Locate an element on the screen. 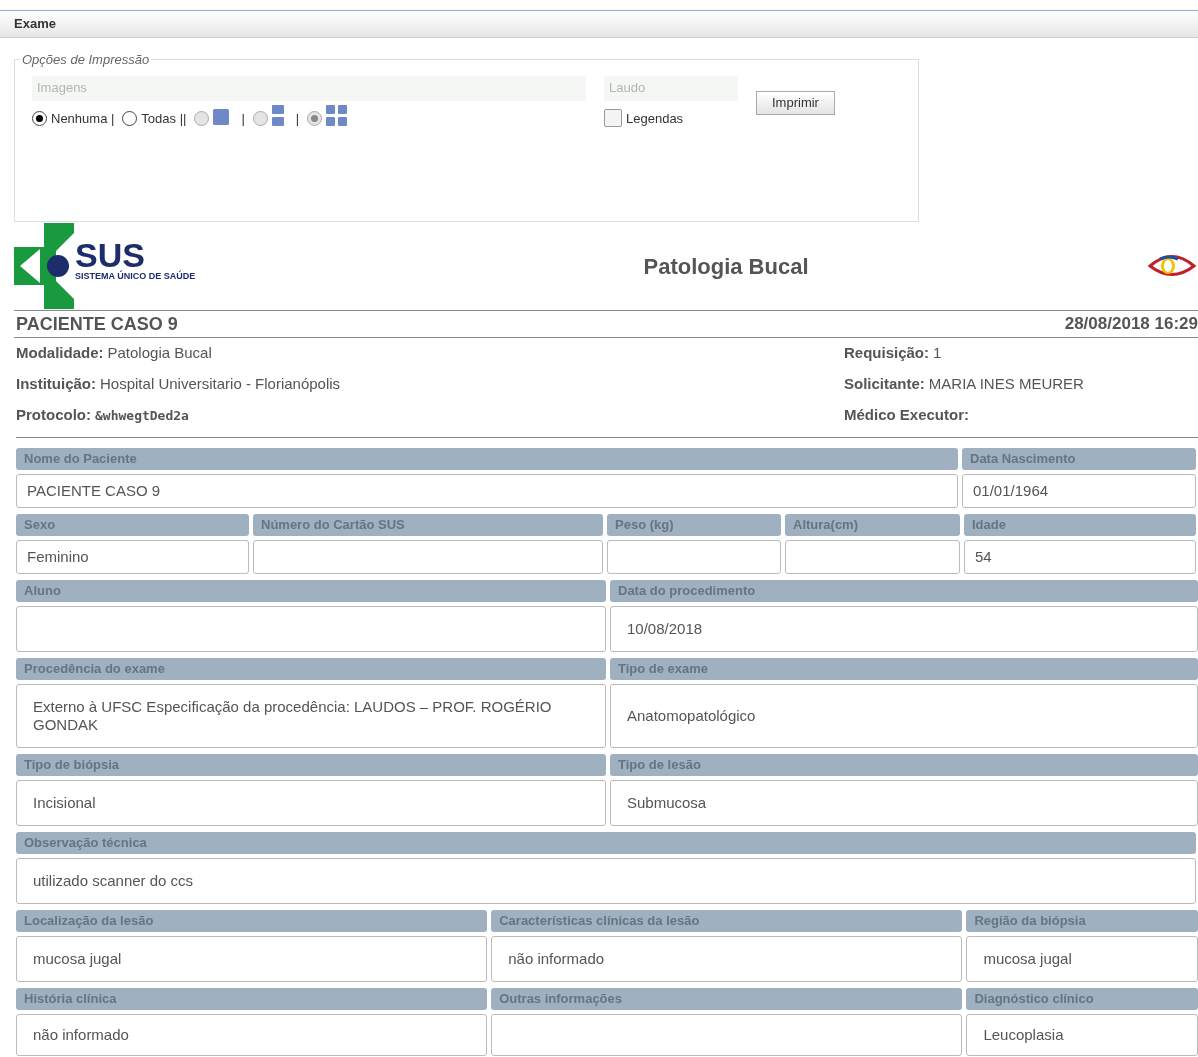 This screenshot has width=1198, height=1057. field-label: Altura(cm) is located at coordinates (872, 525).